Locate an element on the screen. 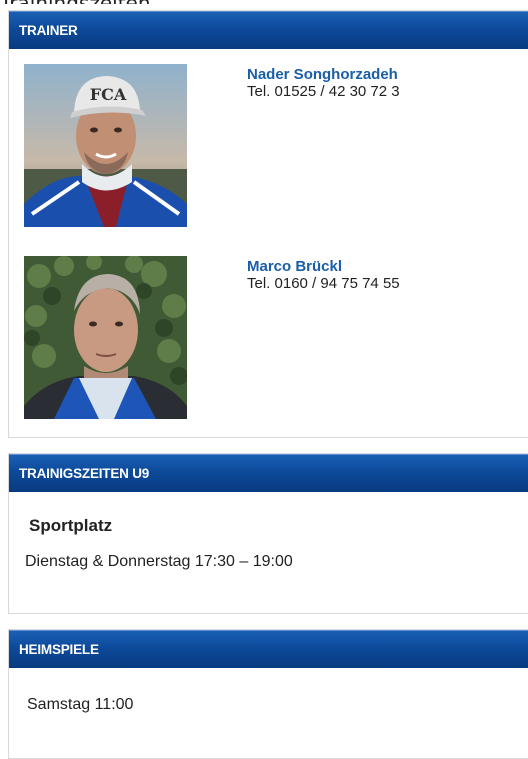 The image size is (528, 759). trainer-name-2: Marco Brückl is located at coordinates (294, 266).